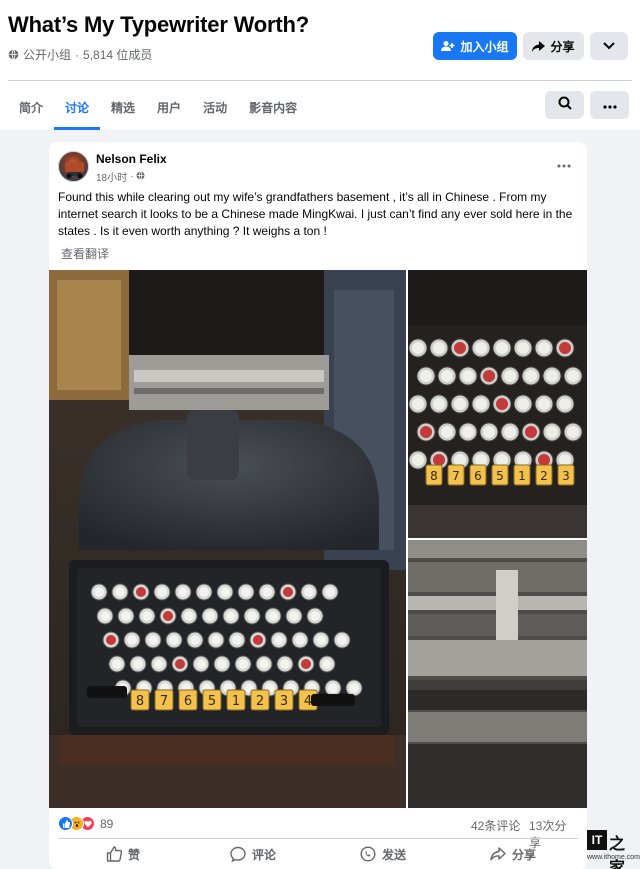  What do you see at coordinates (158, 24) in the screenshot?
I see `group-title: What’s My Typewriter Worth?` at bounding box center [158, 24].